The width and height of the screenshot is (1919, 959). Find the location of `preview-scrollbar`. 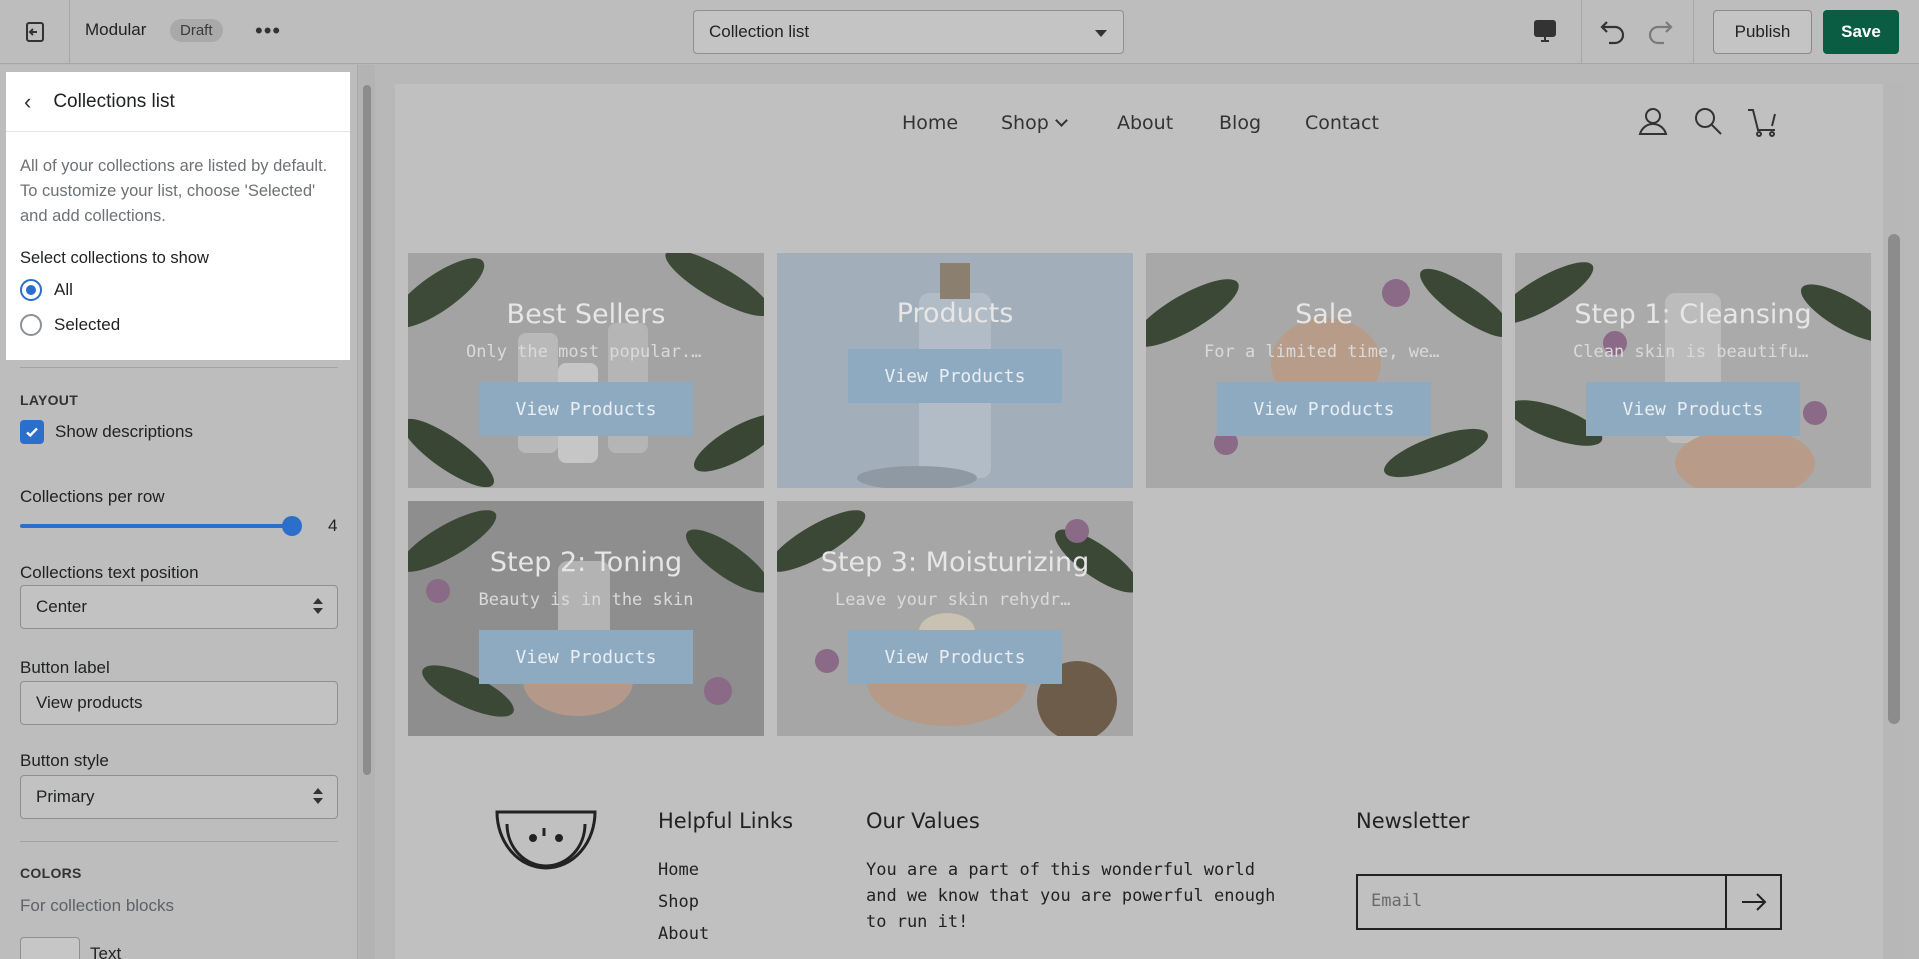

preview-scrollbar is located at coordinates (1894, 521).